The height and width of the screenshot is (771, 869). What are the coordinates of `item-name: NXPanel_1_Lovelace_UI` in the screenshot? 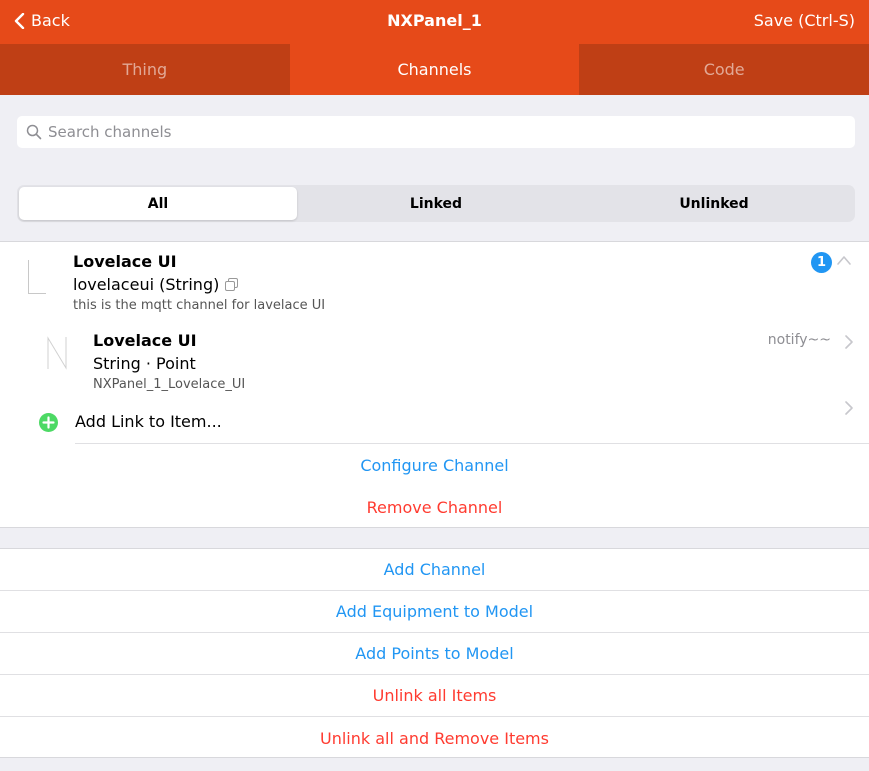 It's located at (169, 384).